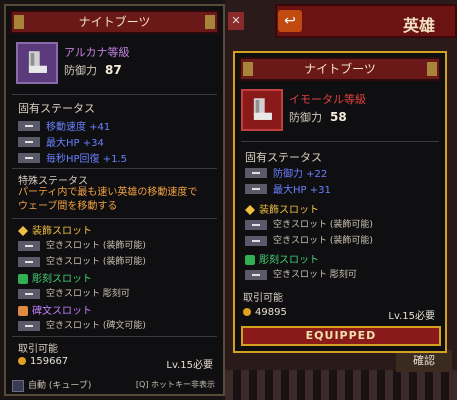 The width and height of the screenshot is (457, 400). I want to click on slot-row: 空きスロット (碑文可能), so click(82, 324).